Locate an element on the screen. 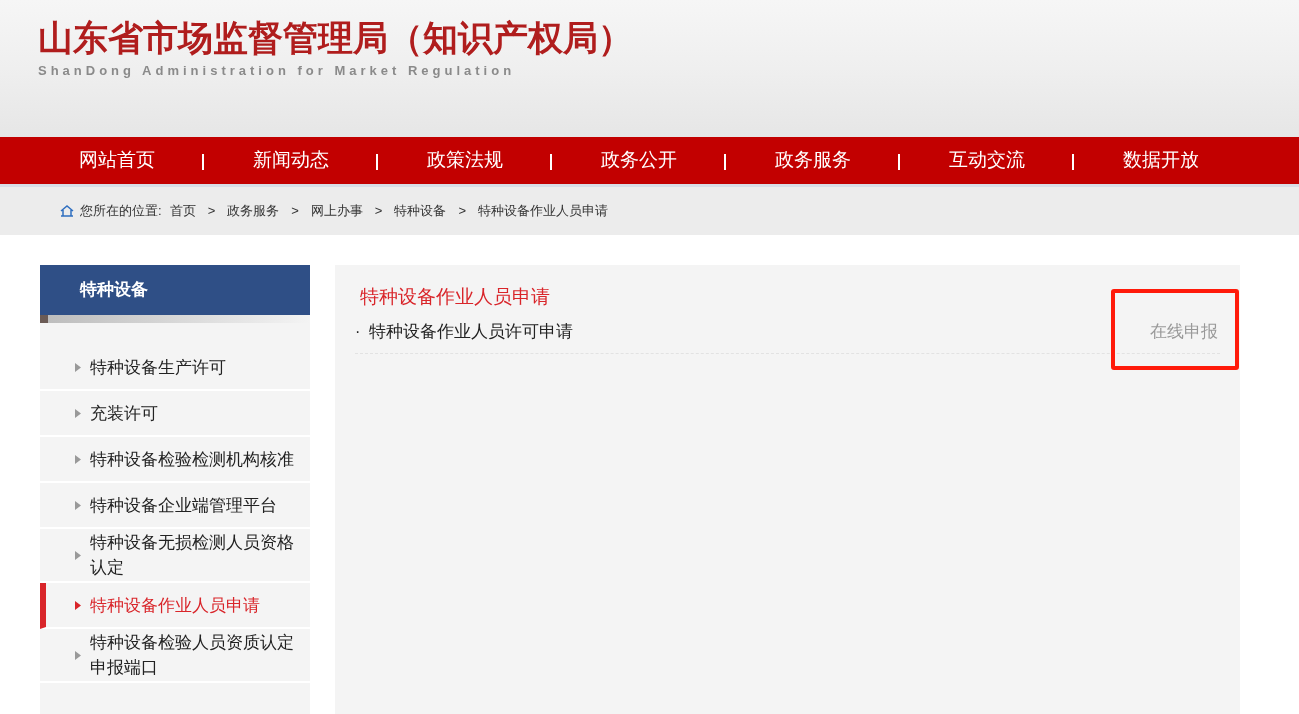  sidebar-item: 特种设备检验检测机构核准 is located at coordinates (175, 460).